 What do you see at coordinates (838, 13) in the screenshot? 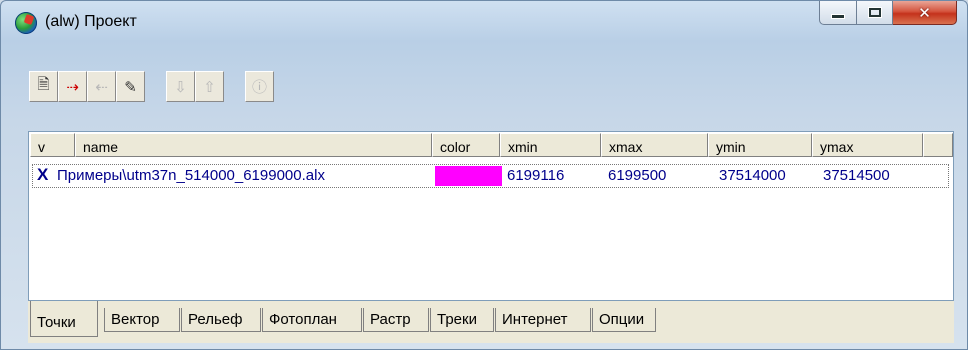
I see `minimize-button` at bounding box center [838, 13].